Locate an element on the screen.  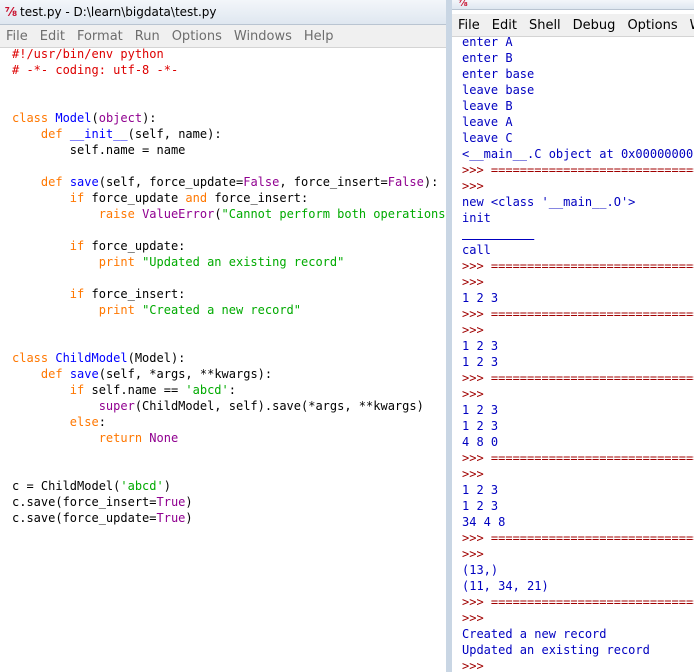
menu-options: Options is located at coordinates (197, 36).